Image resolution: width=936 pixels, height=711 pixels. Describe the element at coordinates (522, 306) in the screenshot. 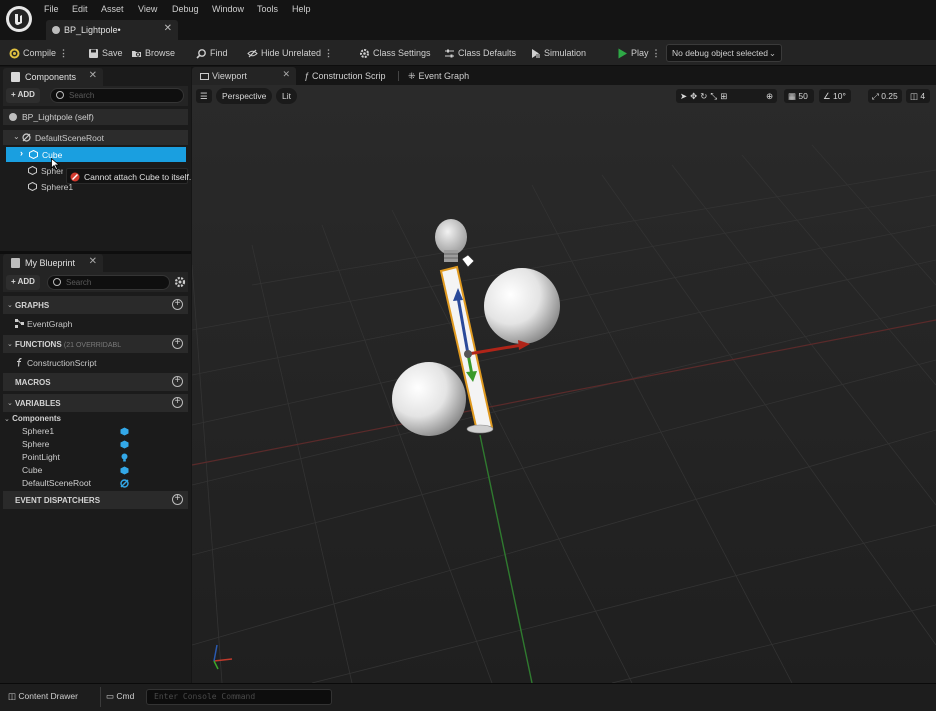

I see `sphere-mesh` at that location.